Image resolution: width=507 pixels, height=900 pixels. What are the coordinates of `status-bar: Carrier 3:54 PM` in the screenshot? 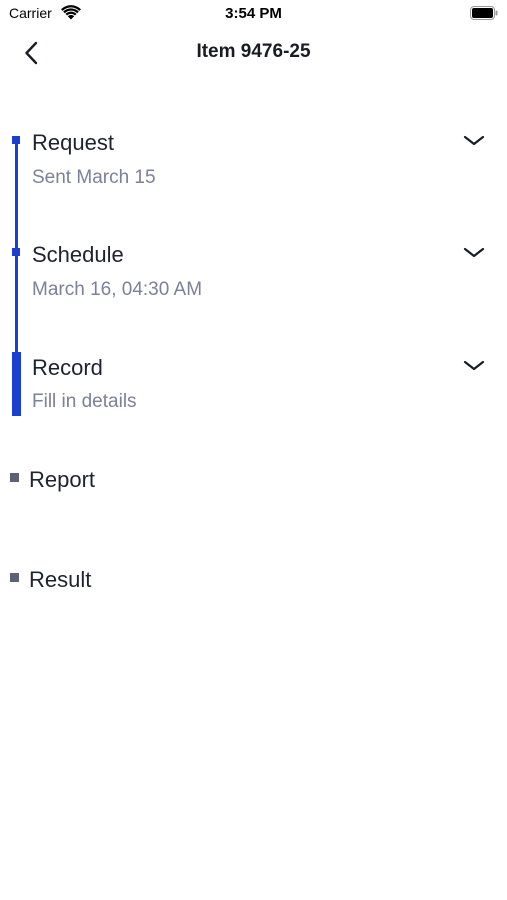 It's located at (253, 14).